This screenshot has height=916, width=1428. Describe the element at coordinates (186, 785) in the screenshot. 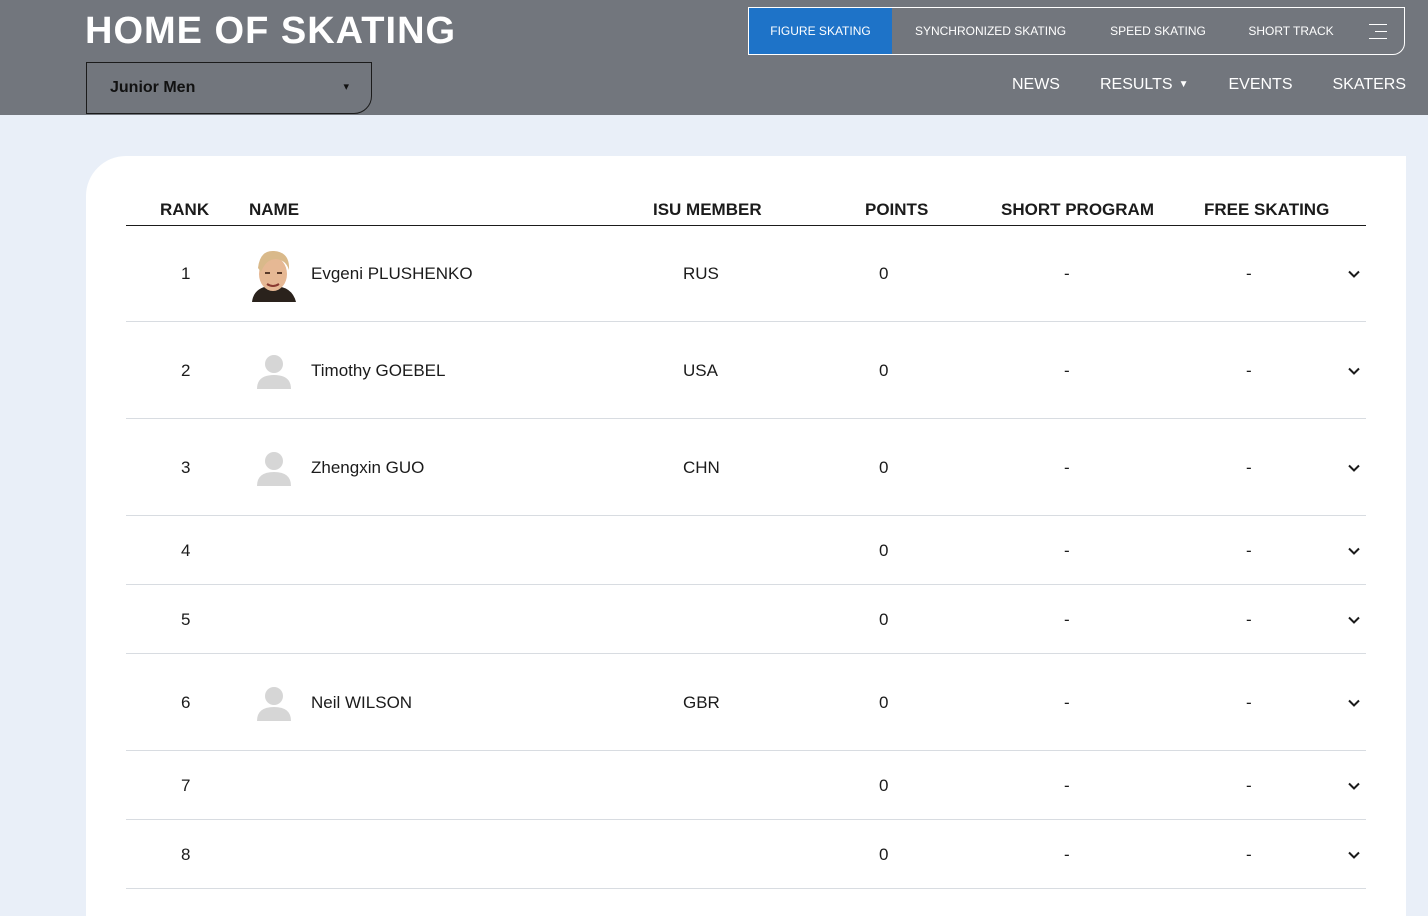

I see `rank-cell: 7` at that location.